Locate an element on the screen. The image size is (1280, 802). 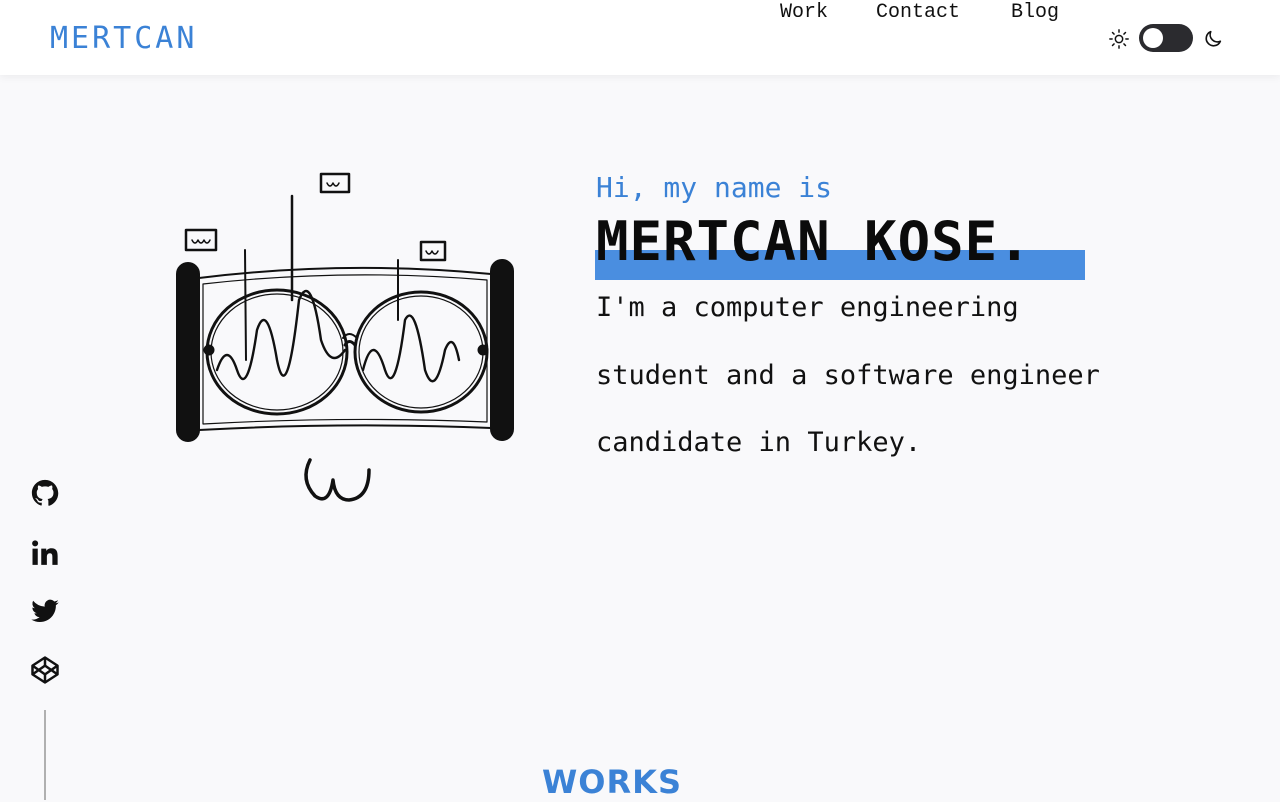
nav-link-blog: Blog is located at coordinates (1035, 13).